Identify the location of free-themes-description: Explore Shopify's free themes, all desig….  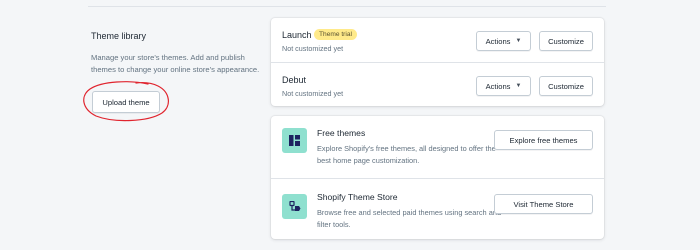
(406, 154).